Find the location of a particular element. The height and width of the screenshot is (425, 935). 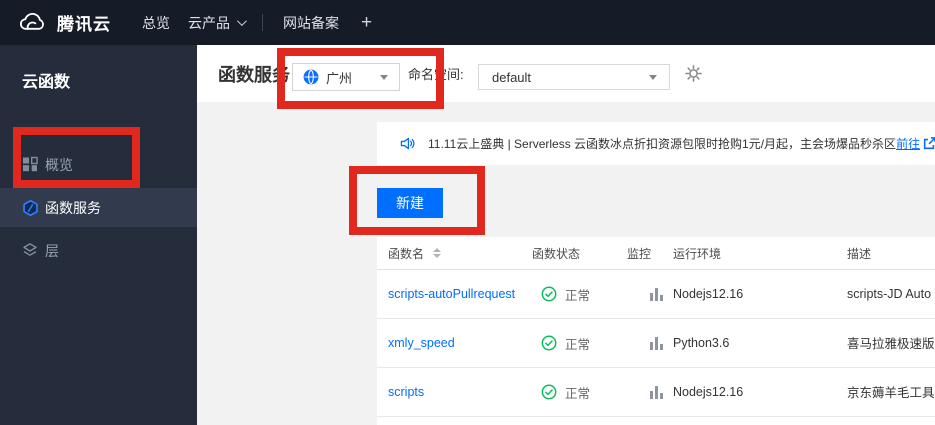

page-header: 函数服务 广州 命名空间: default is located at coordinates (566, 73).